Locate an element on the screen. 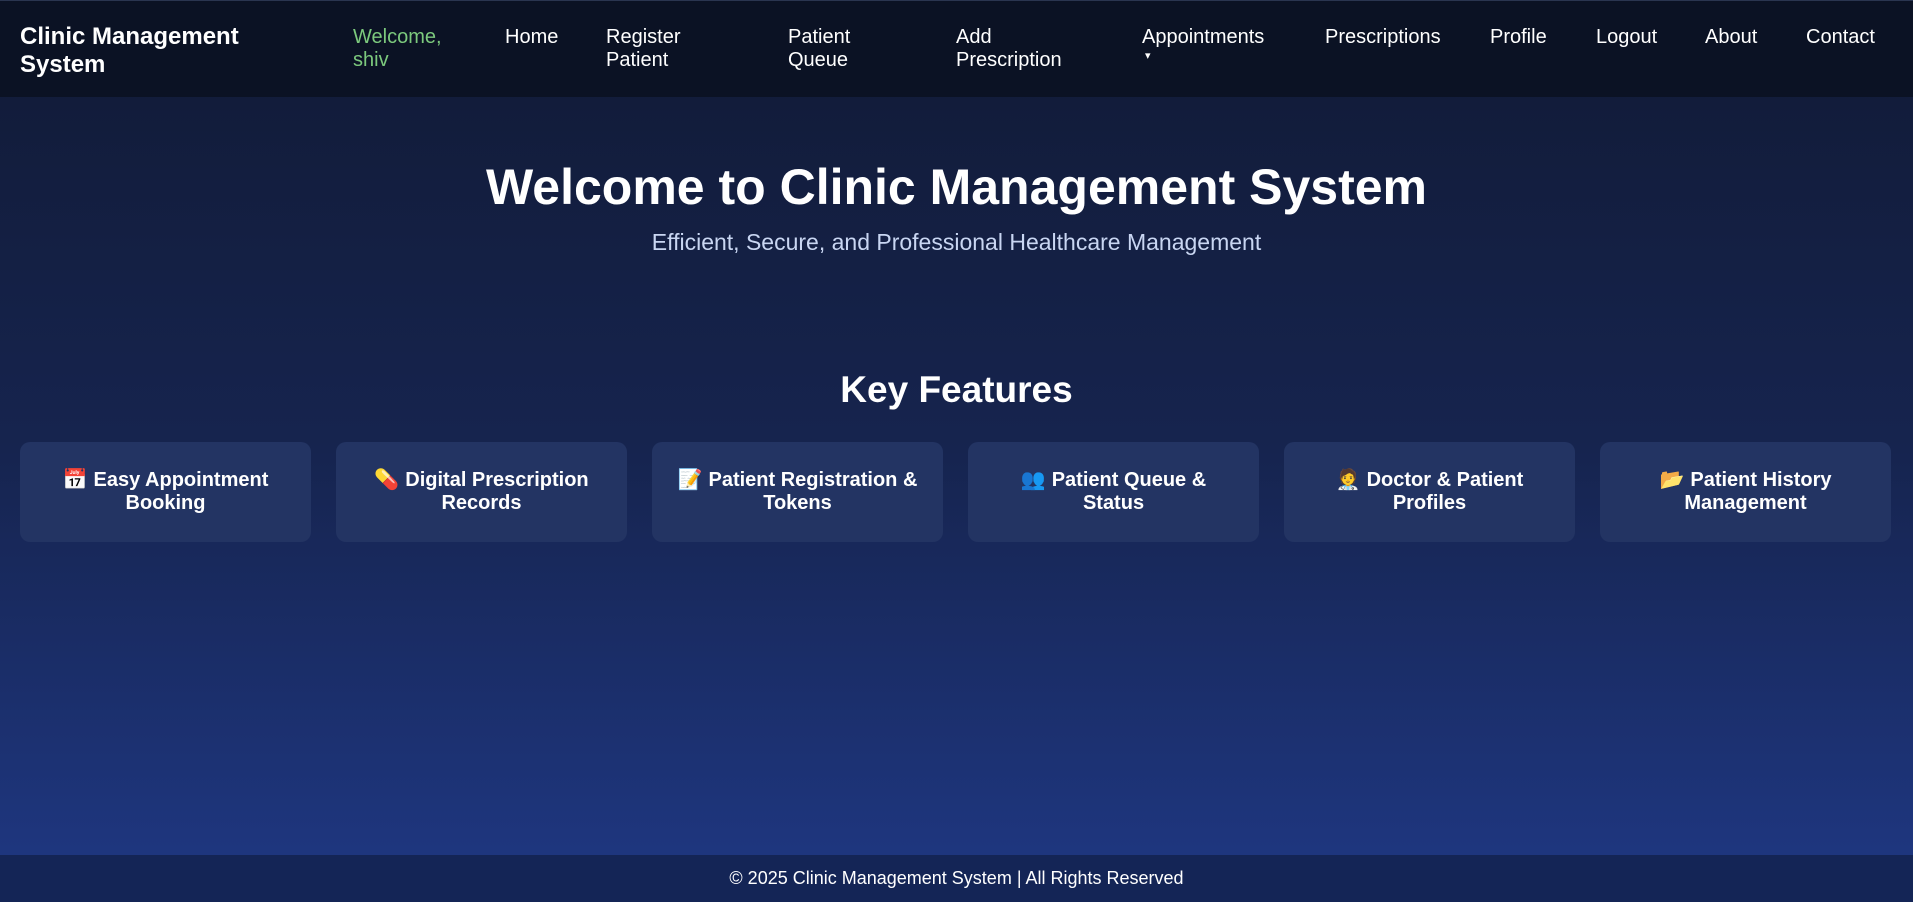  memo-icon: 📝 is located at coordinates (690, 480).